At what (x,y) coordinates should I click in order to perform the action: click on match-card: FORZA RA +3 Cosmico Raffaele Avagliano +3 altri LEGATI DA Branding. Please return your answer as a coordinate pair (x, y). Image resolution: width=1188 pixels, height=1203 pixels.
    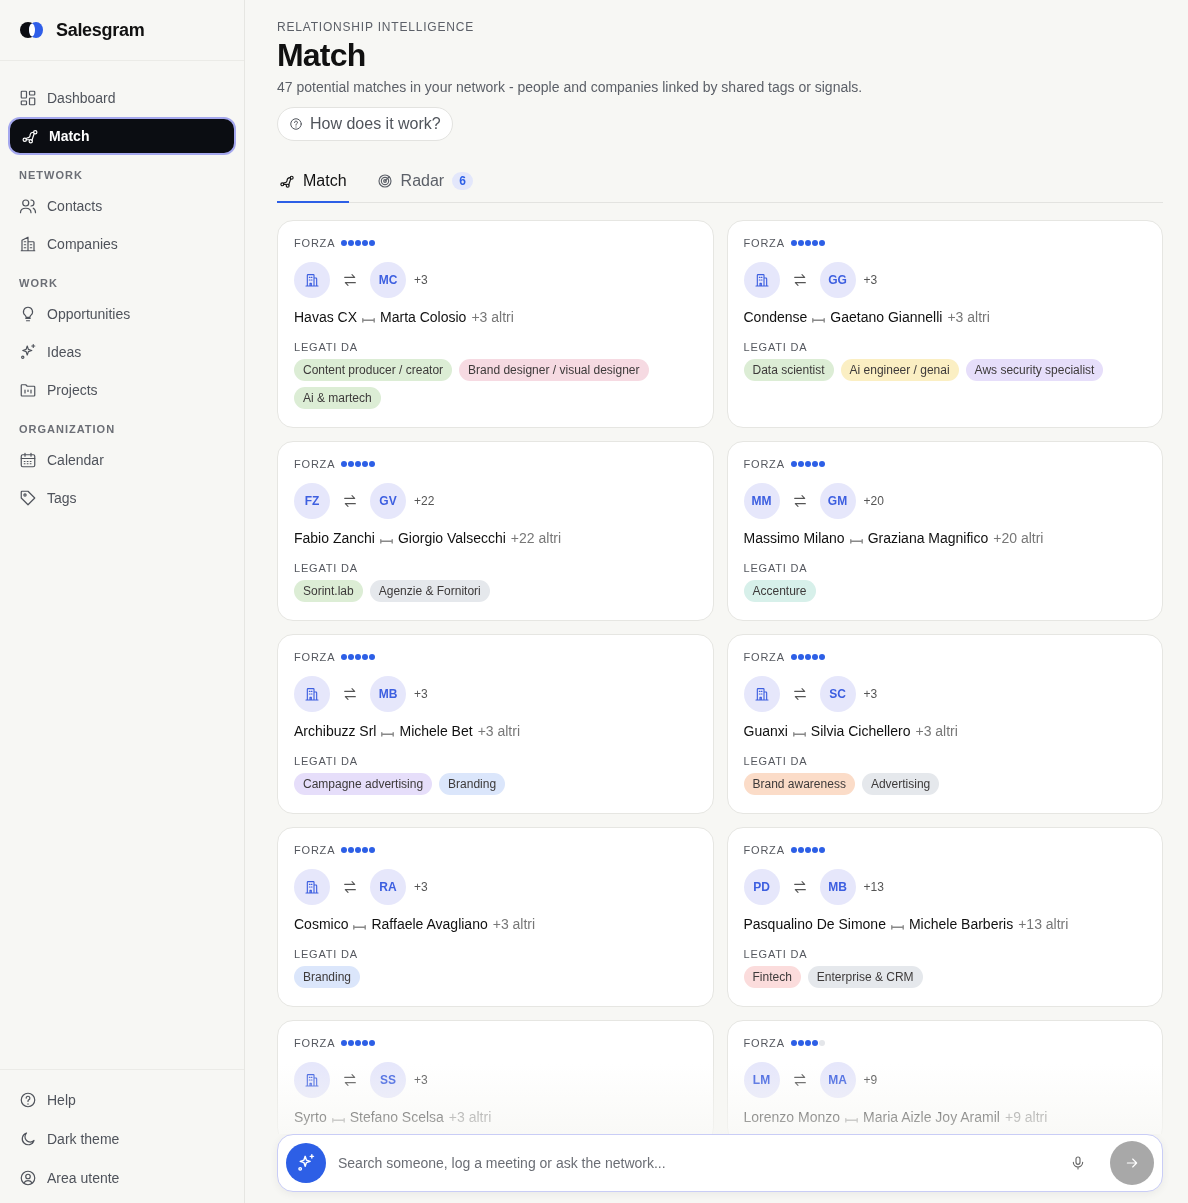
    Looking at the image, I should click on (495, 917).